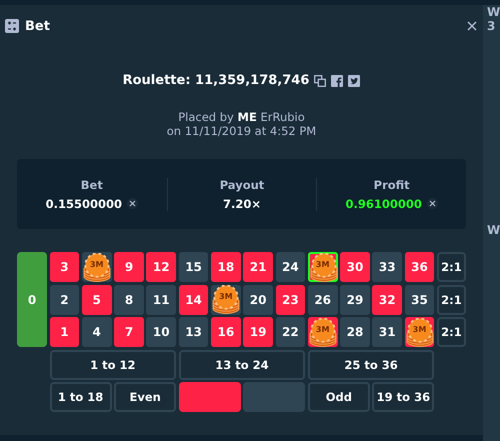 This screenshot has height=441, width=500. I want to click on stat-label: Profit, so click(392, 185).